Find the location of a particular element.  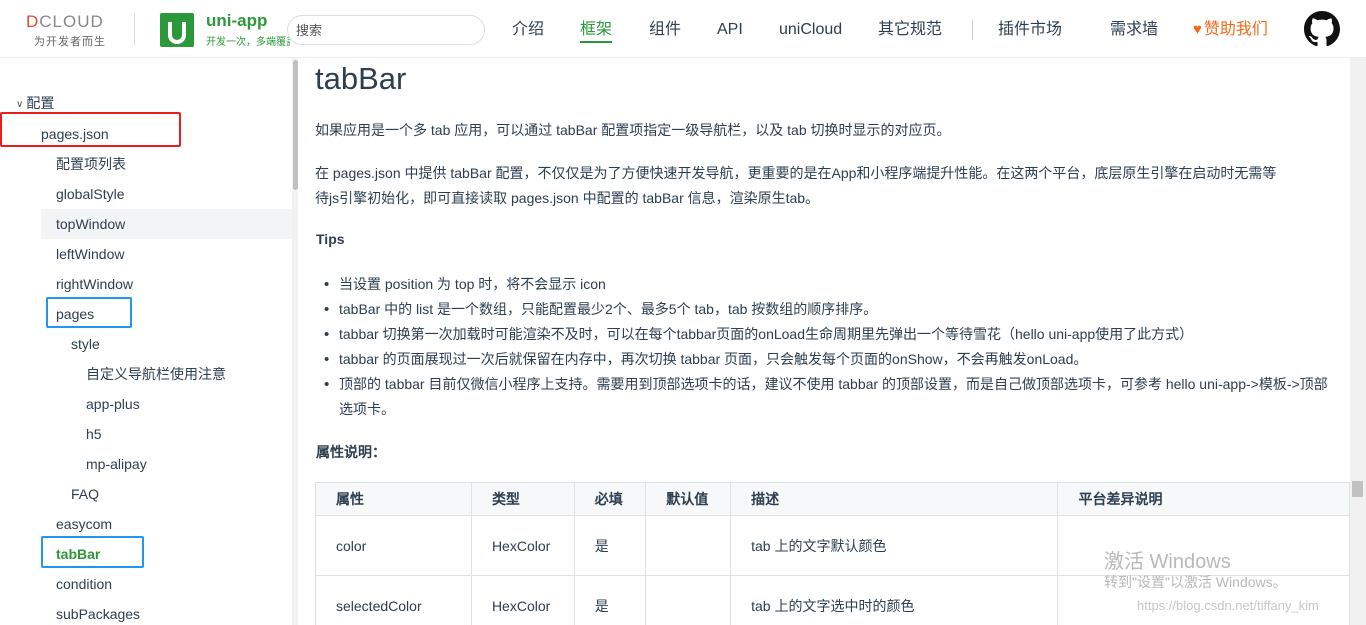

page-scrollbar-track is located at coordinates (1358, 341).